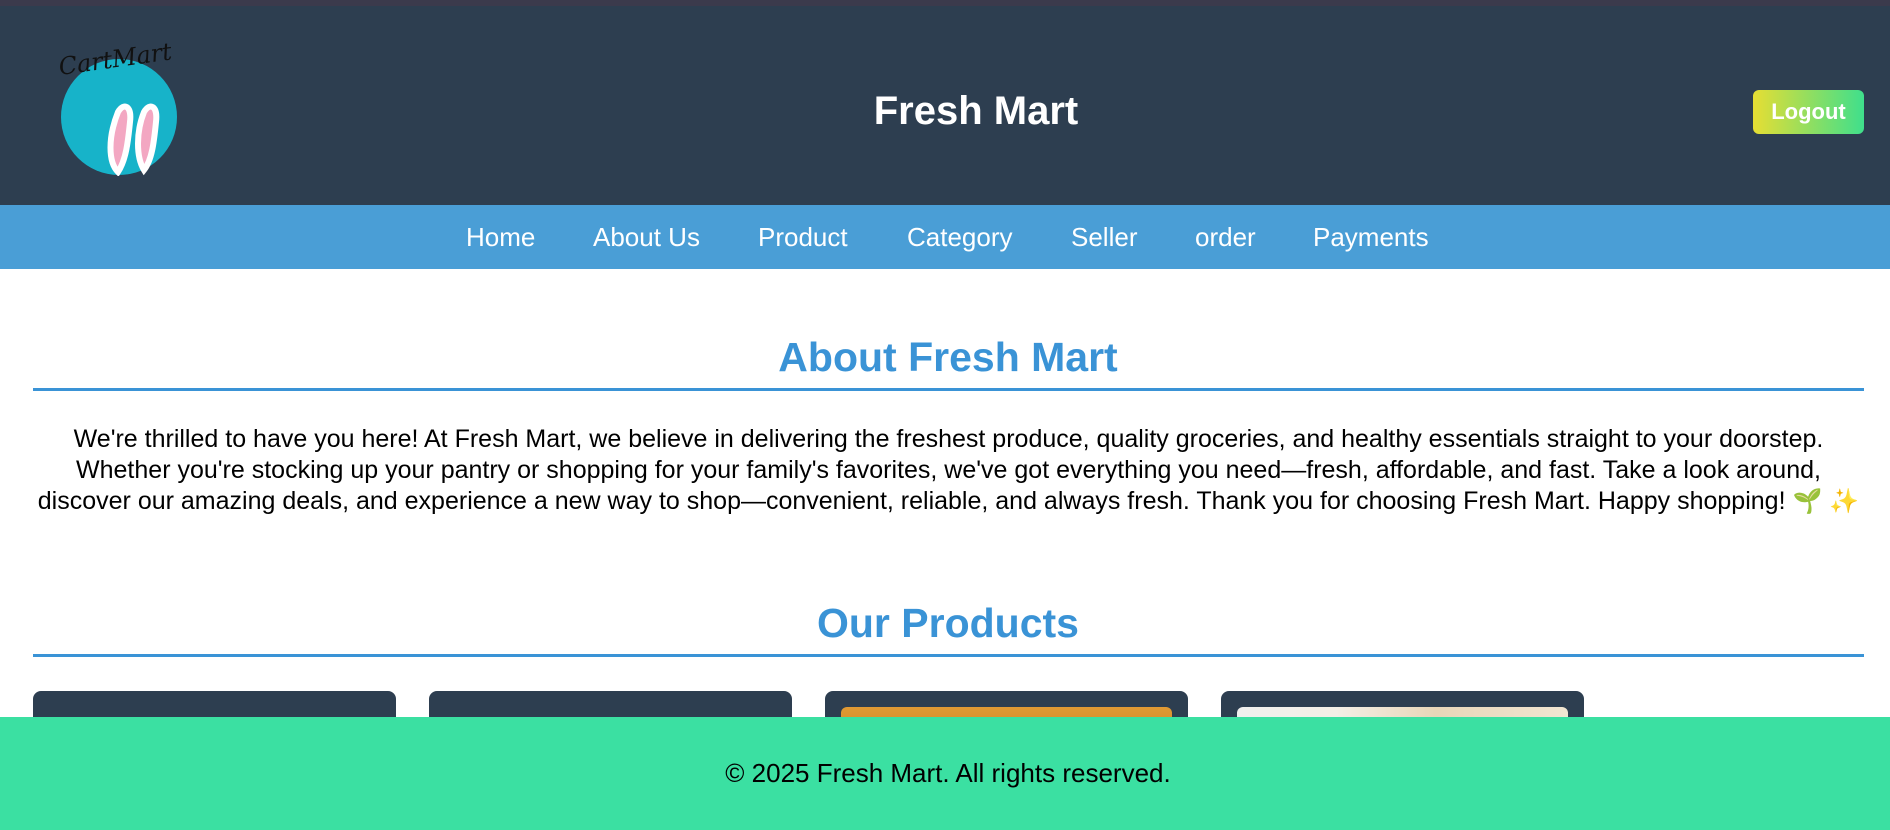 The image size is (1890, 830). I want to click on logout-button: Logout, so click(1808, 112).